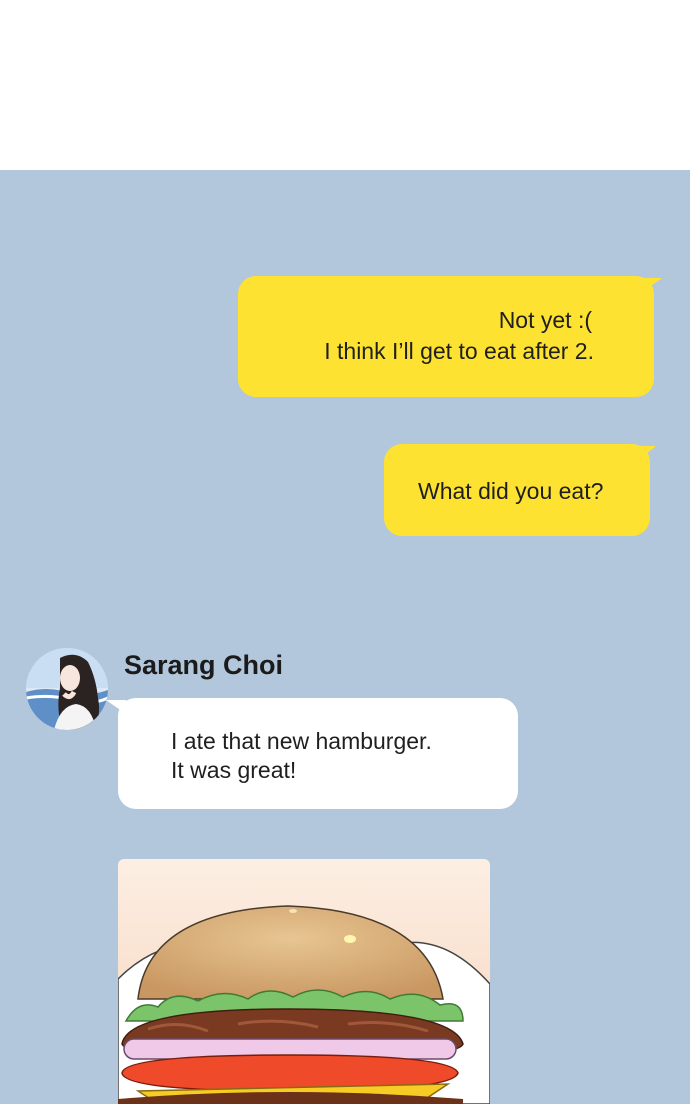  I want to click on message-text-line: I think I’ll get to eat after 2., so click(459, 351).